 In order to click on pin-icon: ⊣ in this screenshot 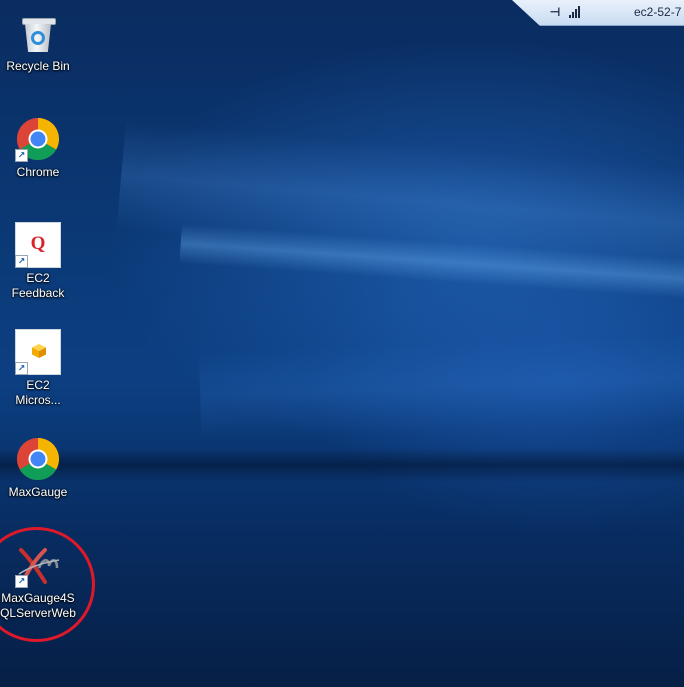, I will do `click(555, 12)`.